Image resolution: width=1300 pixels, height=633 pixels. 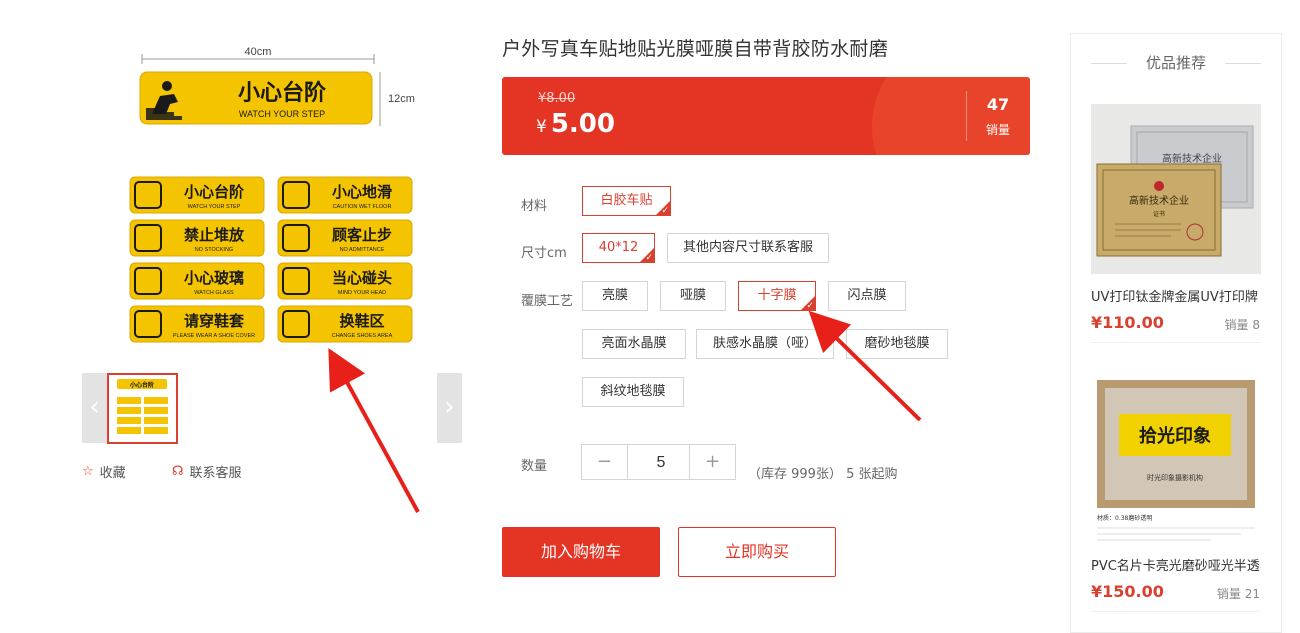 I want to click on favorite-button: ☆ 收藏, so click(x=104, y=471).